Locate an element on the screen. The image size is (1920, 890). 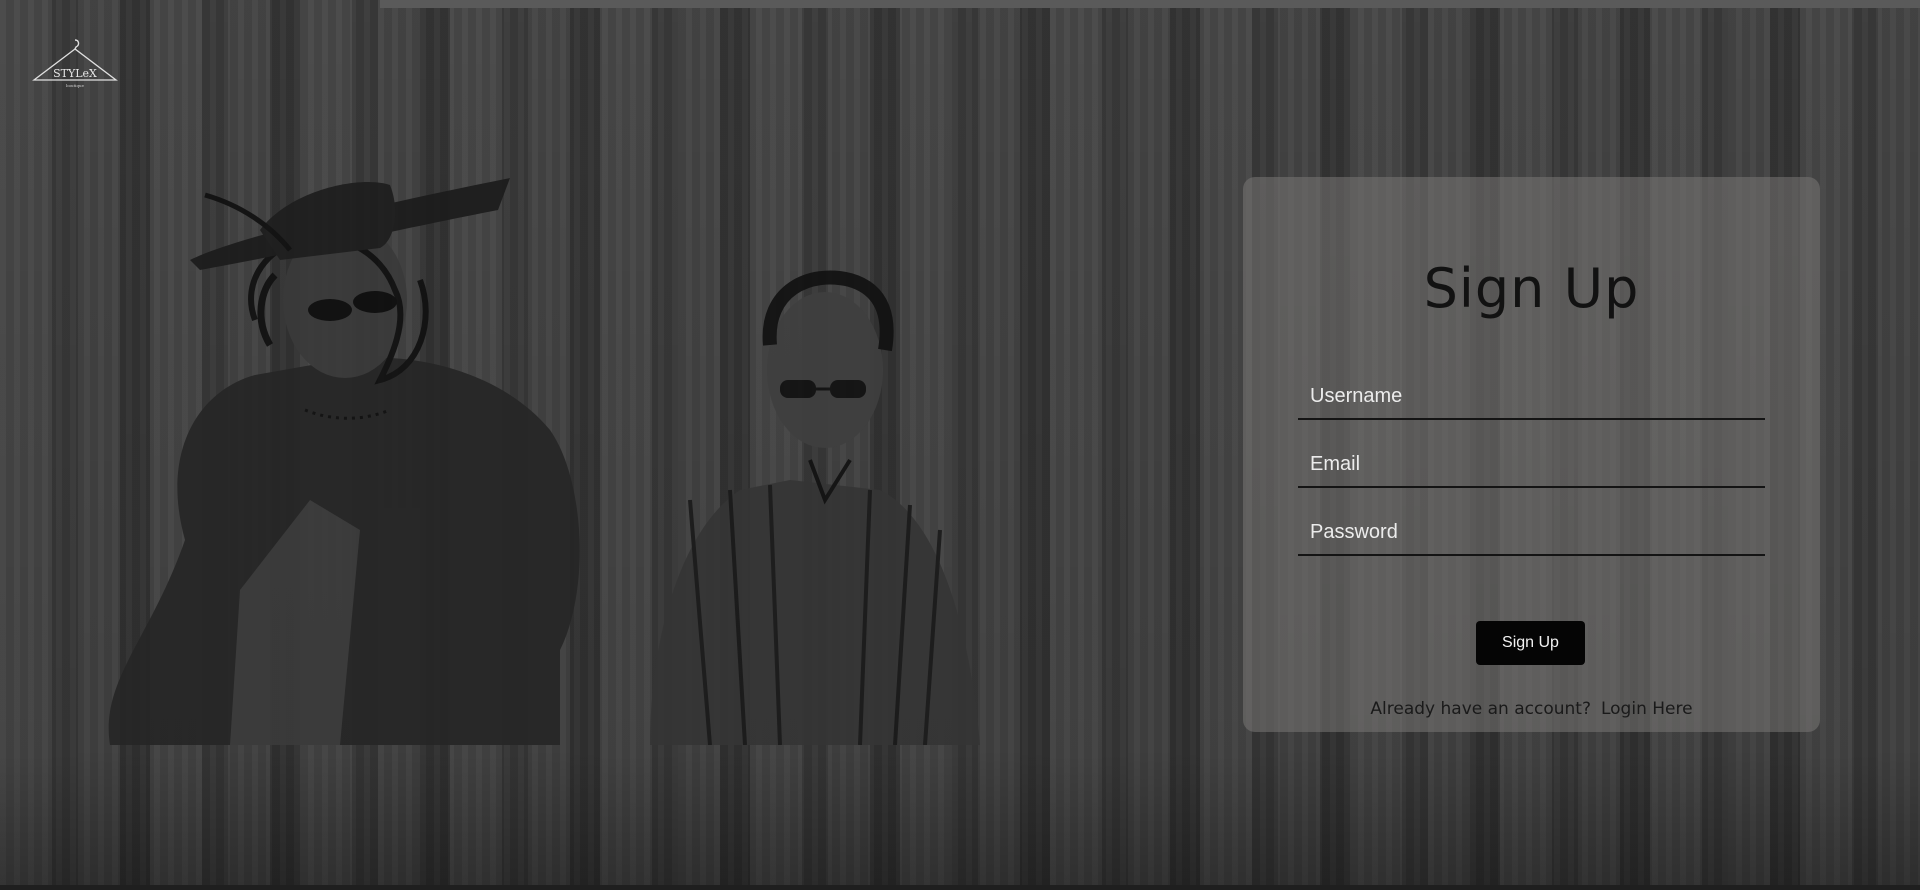
logo-wordmark: STYLeX is located at coordinates (75, 73).